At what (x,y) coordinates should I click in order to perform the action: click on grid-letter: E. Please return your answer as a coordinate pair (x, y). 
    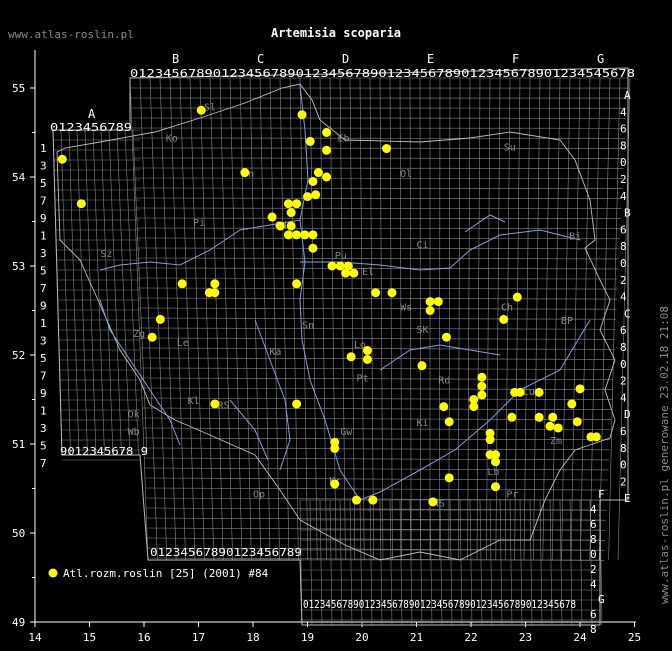
    Looking at the image, I should click on (430, 59).